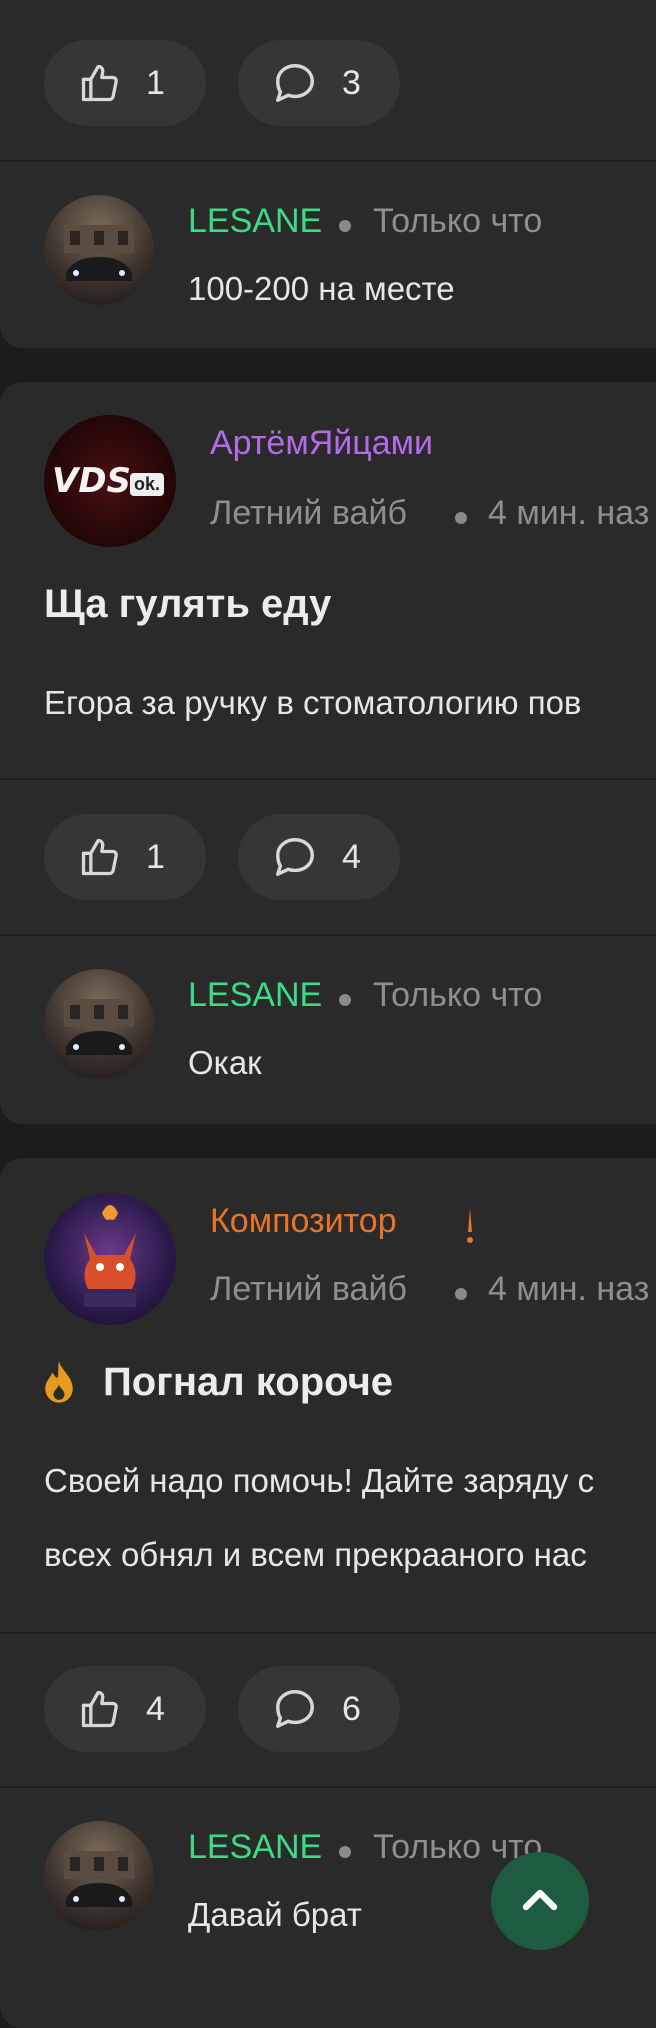  What do you see at coordinates (319, 83) in the screenshot?
I see `comments-button: 3` at bounding box center [319, 83].